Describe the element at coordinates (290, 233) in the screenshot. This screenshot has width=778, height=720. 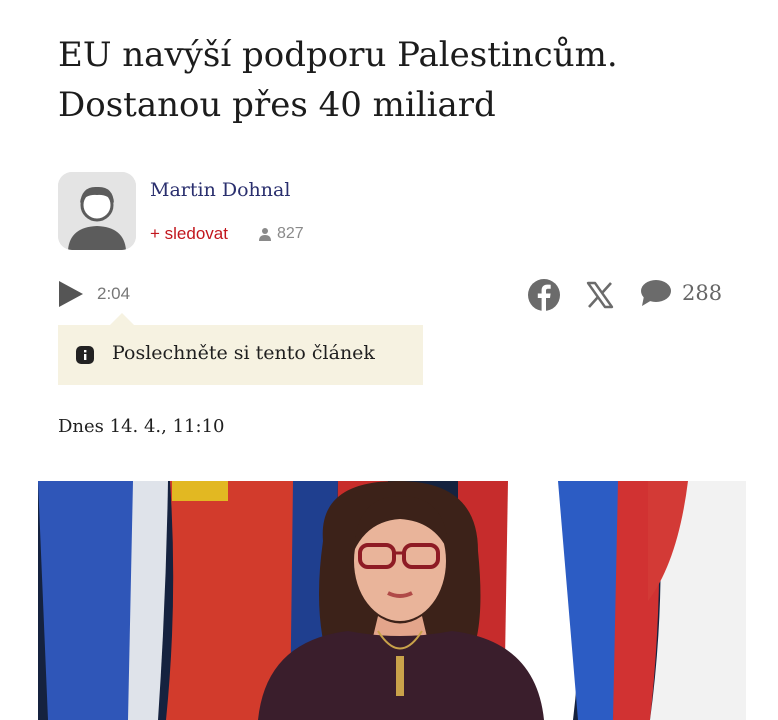
I see `followers-number: 827` at that location.